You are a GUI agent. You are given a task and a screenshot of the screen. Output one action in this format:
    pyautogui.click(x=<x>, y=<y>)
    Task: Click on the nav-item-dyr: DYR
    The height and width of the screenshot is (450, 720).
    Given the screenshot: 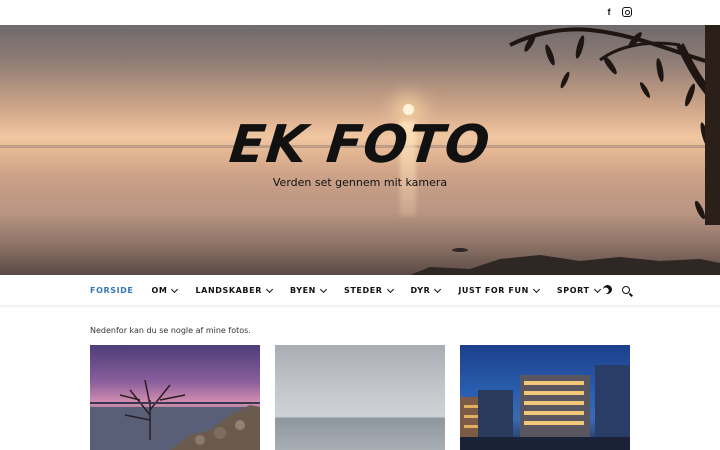 What is the action you would take?
    pyautogui.click(x=426, y=290)
    